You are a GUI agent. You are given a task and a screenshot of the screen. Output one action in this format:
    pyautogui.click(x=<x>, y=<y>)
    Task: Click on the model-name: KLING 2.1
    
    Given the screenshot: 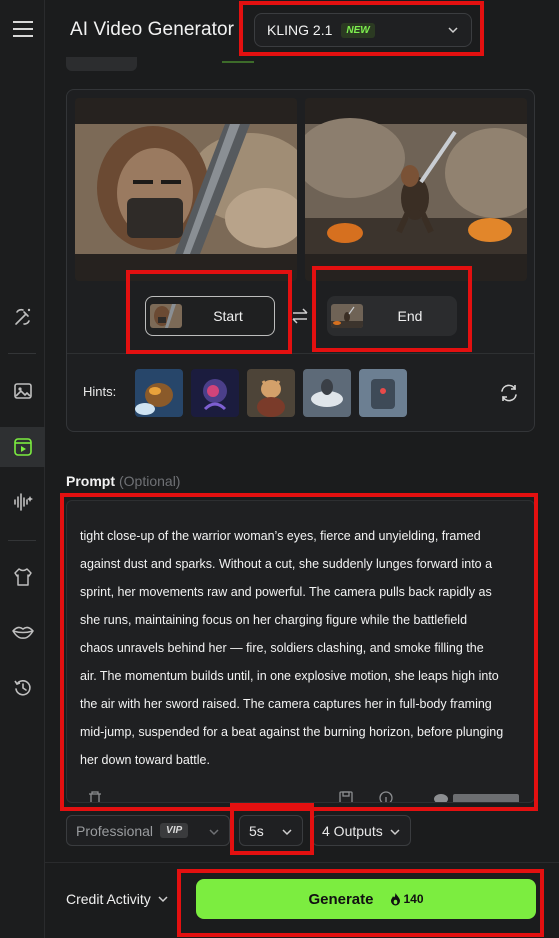 What is the action you would take?
    pyautogui.click(x=300, y=30)
    